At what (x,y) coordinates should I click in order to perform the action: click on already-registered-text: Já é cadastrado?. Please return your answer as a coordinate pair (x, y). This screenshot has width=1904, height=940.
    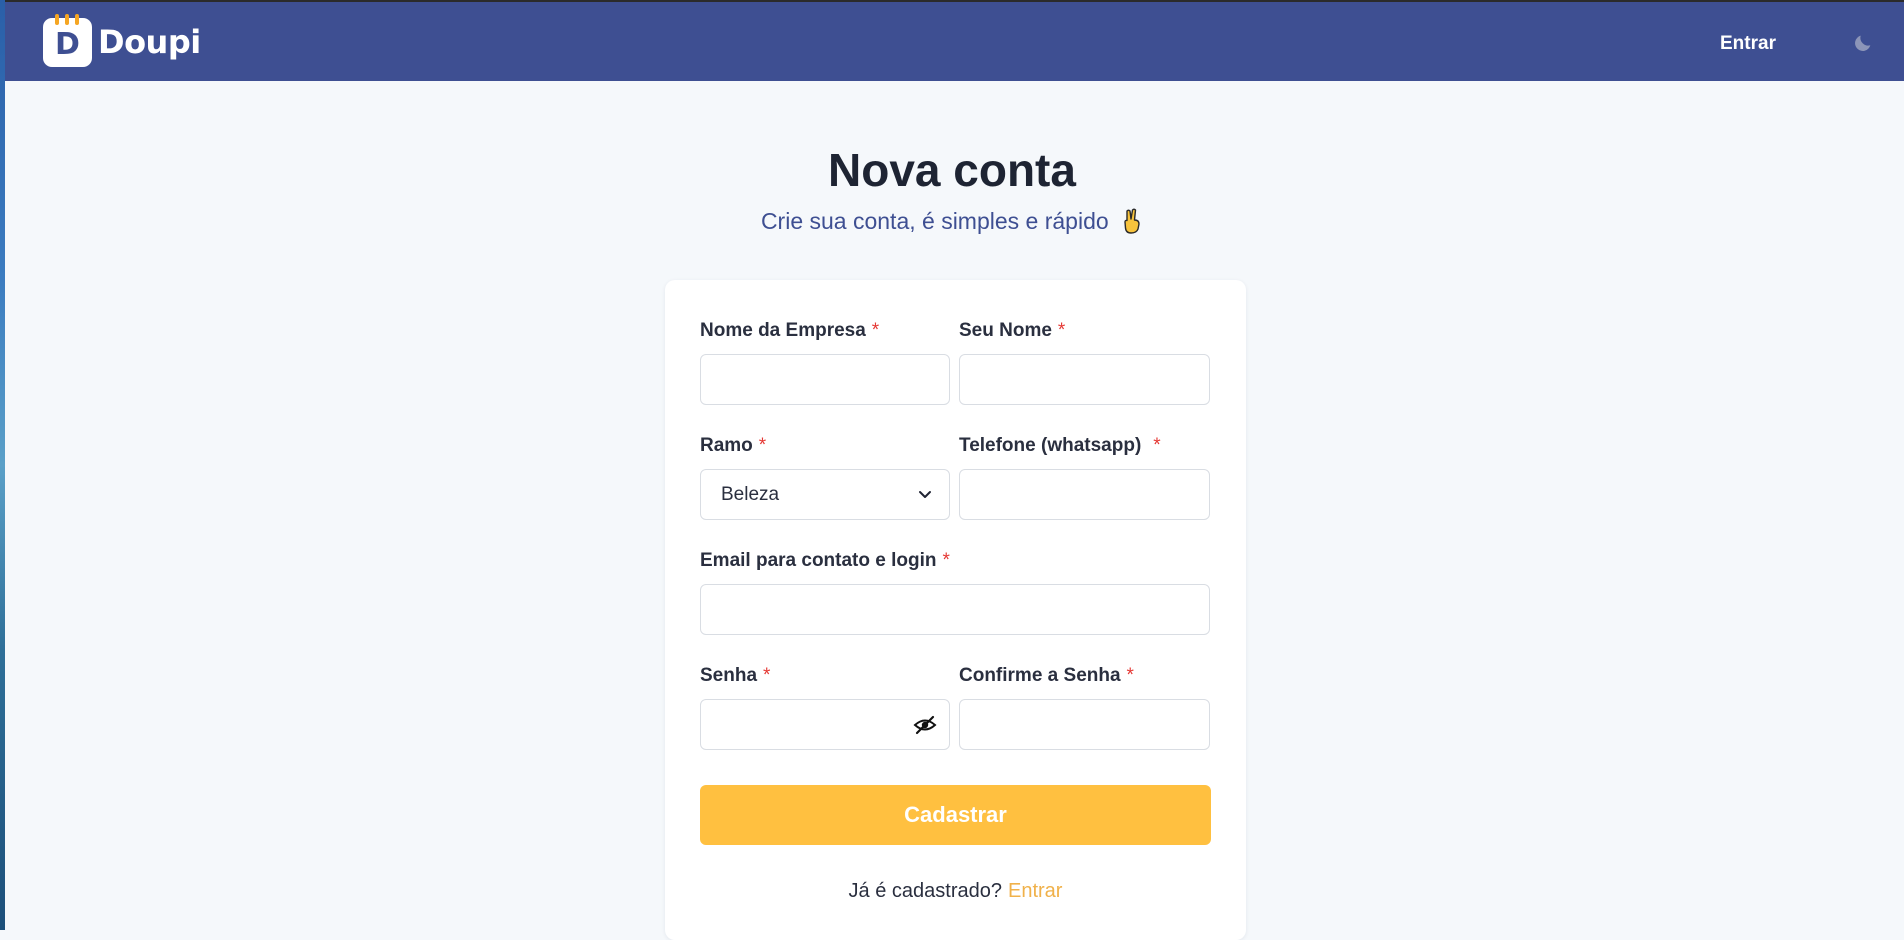
    Looking at the image, I should click on (925, 891).